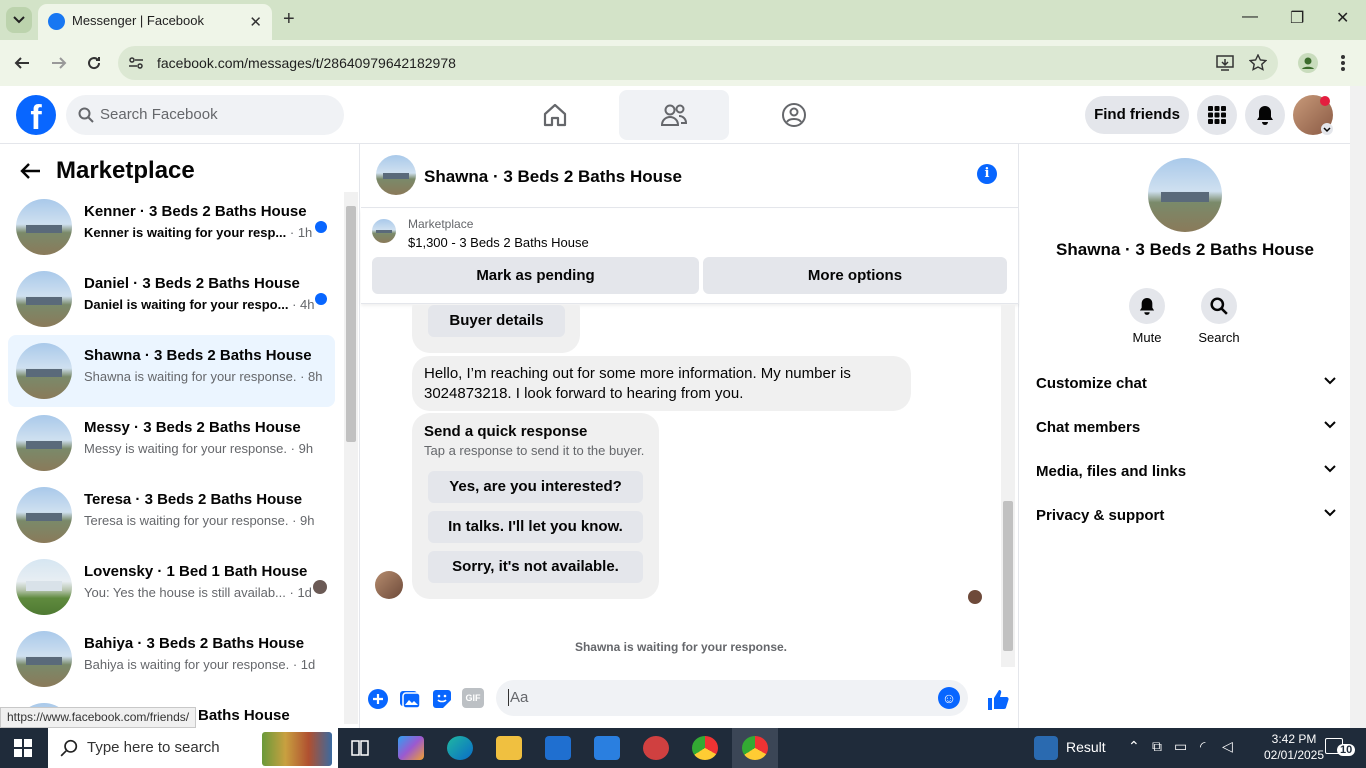 The width and height of the screenshot is (1366, 768). What do you see at coordinates (1046, 748) in the screenshot?
I see `weather-icon` at bounding box center [1046, 748].